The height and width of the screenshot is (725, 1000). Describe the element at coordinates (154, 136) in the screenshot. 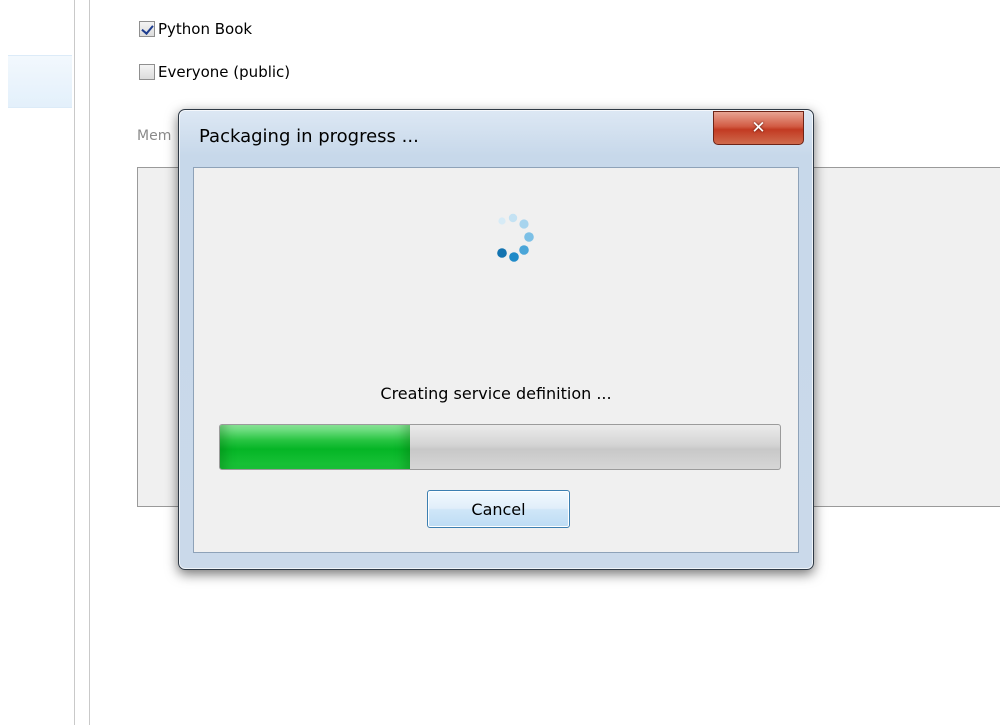

I see `members-section-label: Mem` at that location.